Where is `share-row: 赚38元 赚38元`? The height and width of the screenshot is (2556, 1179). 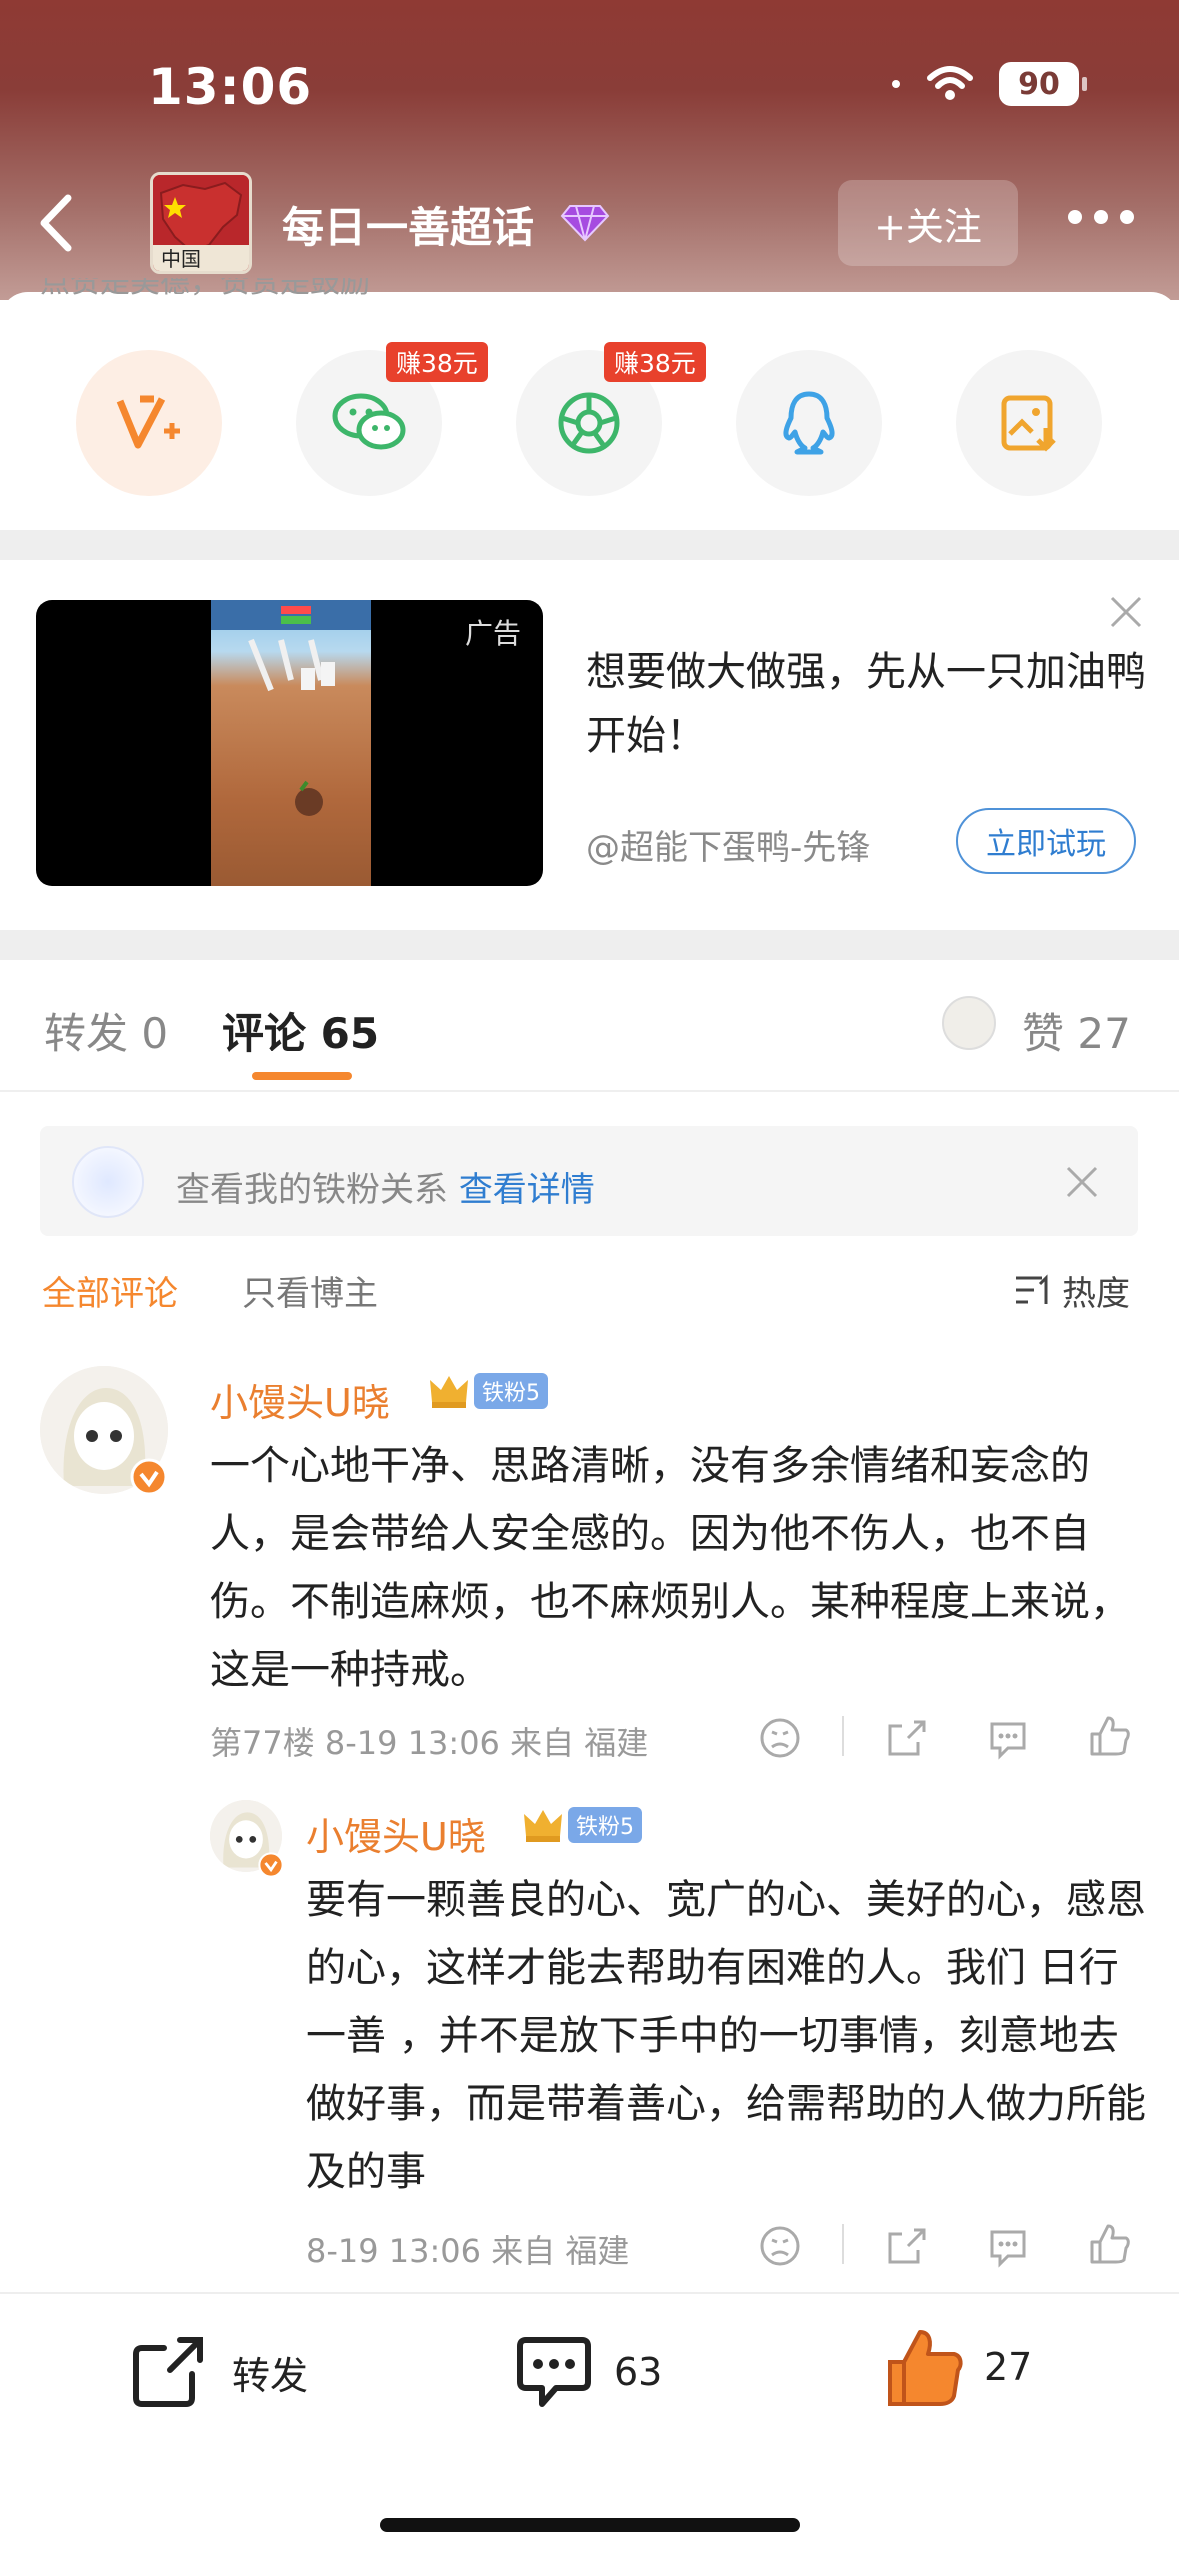 share-row: 赚38元 赚38元 is located at coordinates (589, 421).